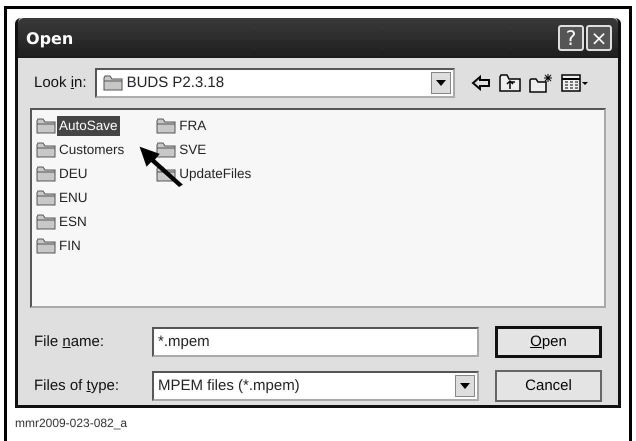 This screenshot has width=636, height=441. I want to click on file-name-field: *.mpem, so click(315, 342).